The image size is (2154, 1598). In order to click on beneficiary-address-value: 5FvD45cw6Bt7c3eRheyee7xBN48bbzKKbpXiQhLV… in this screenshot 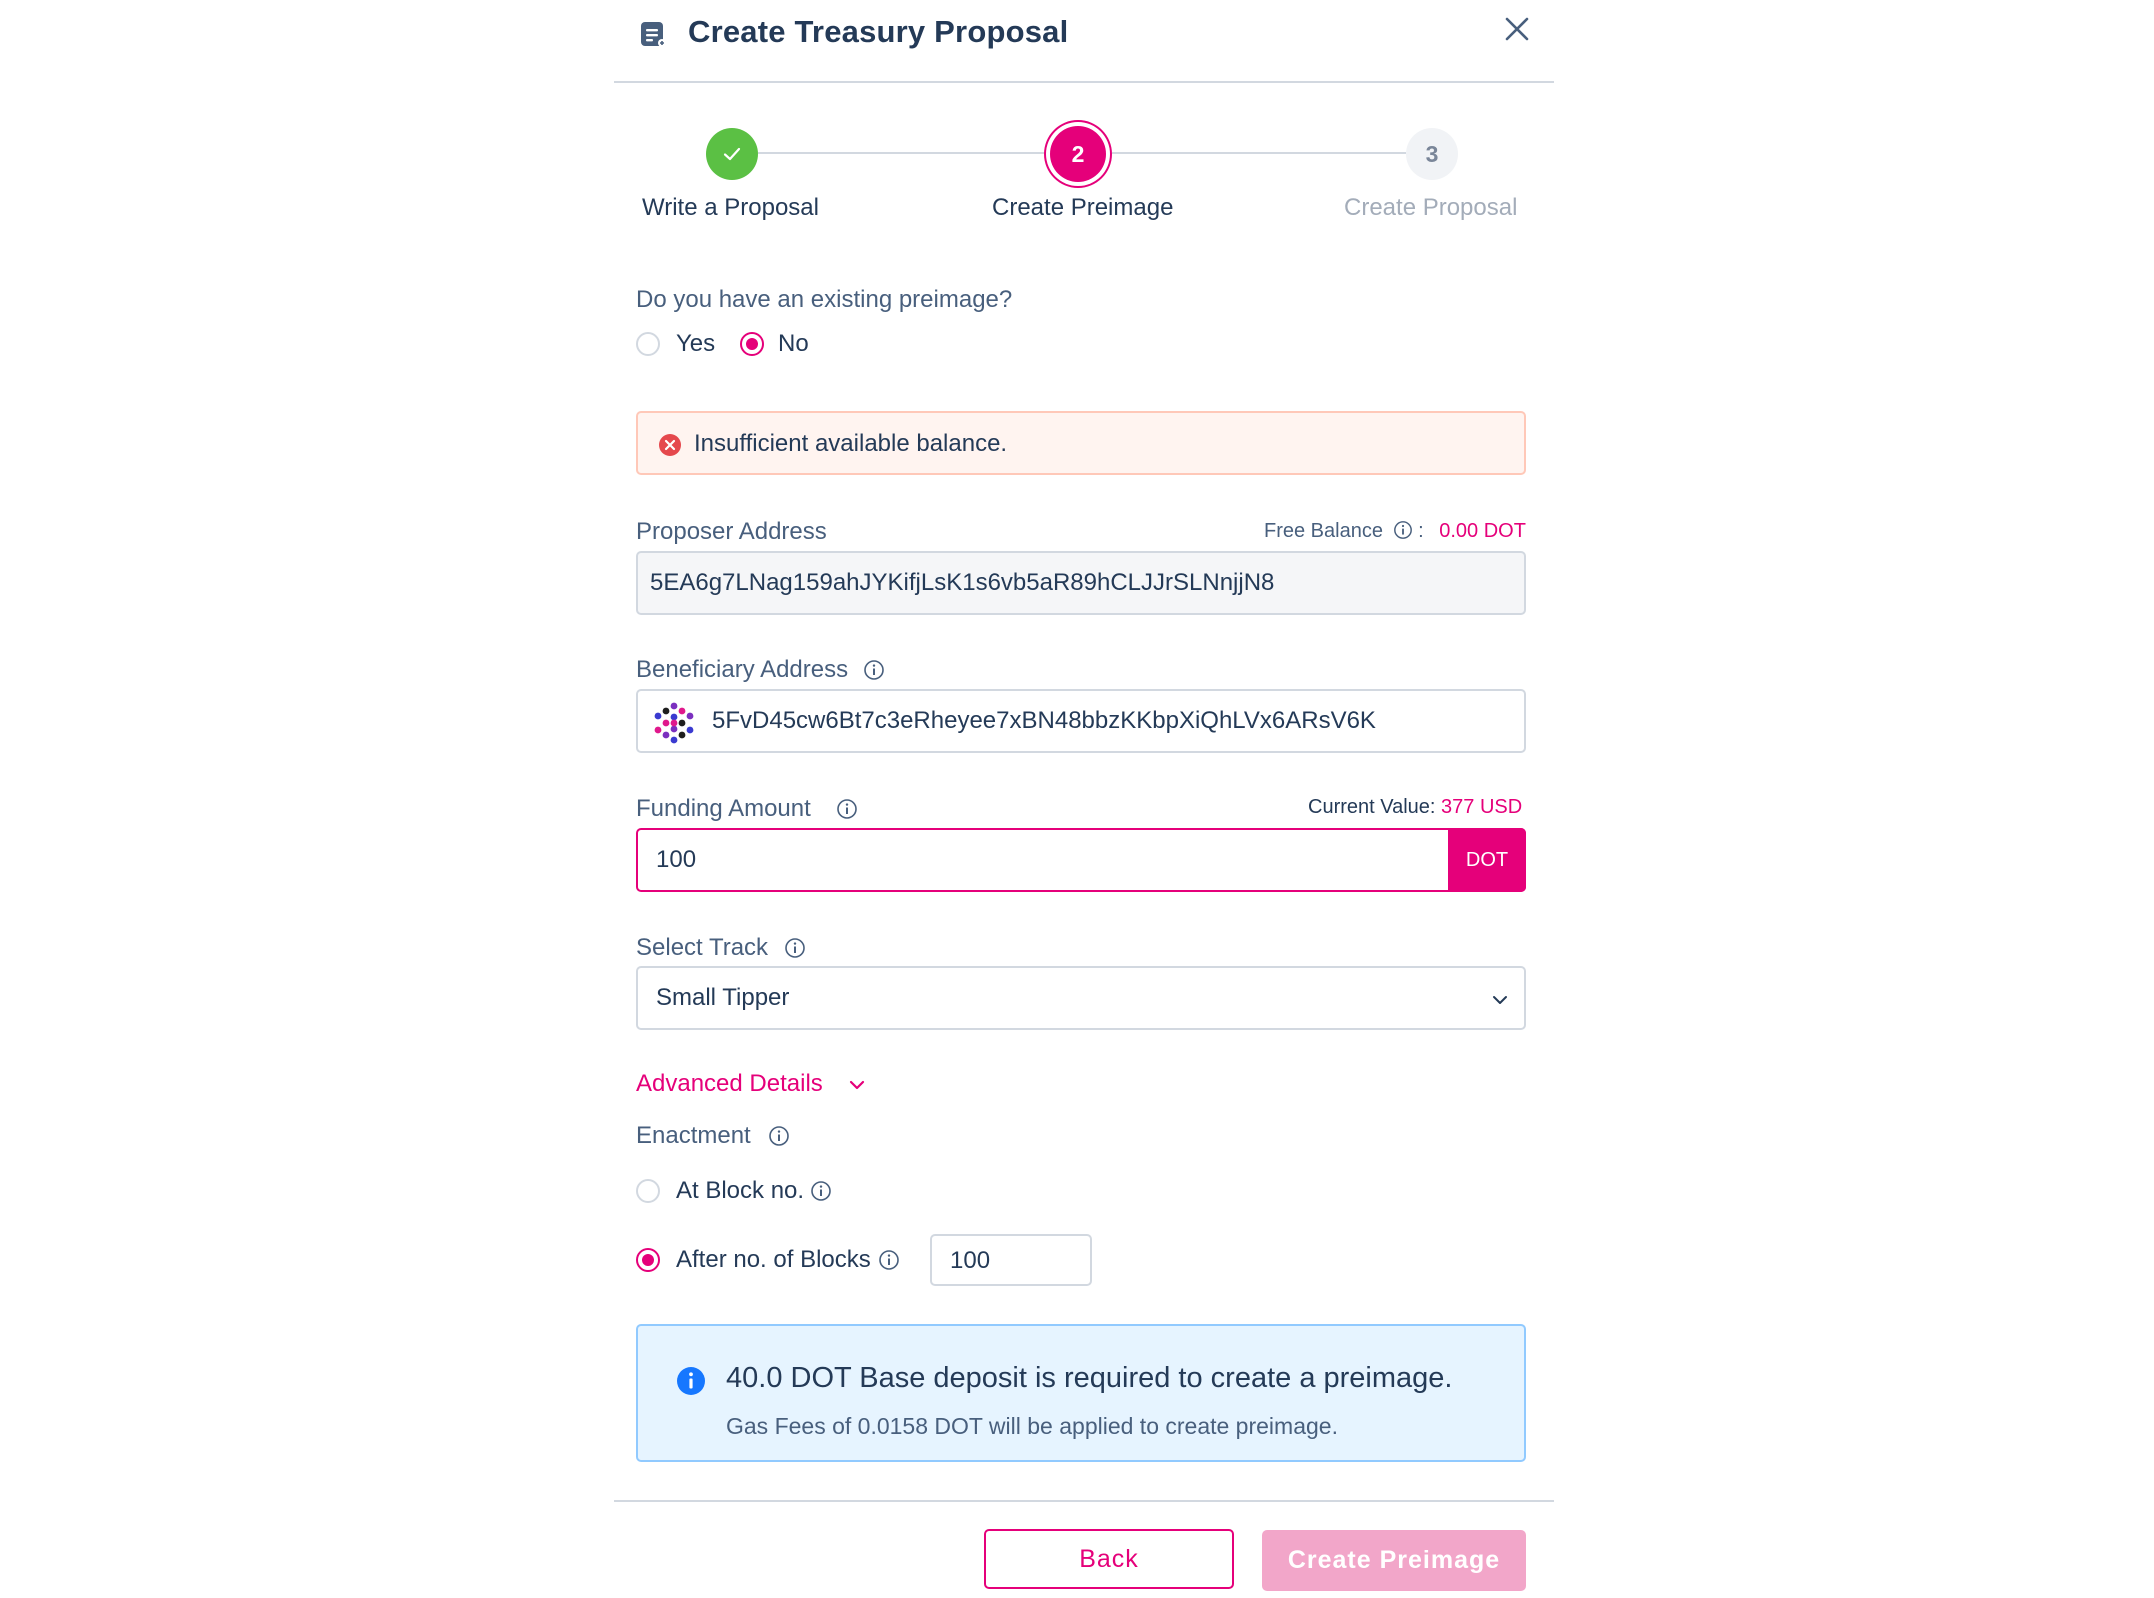, I will do `click(1044, 720)`.